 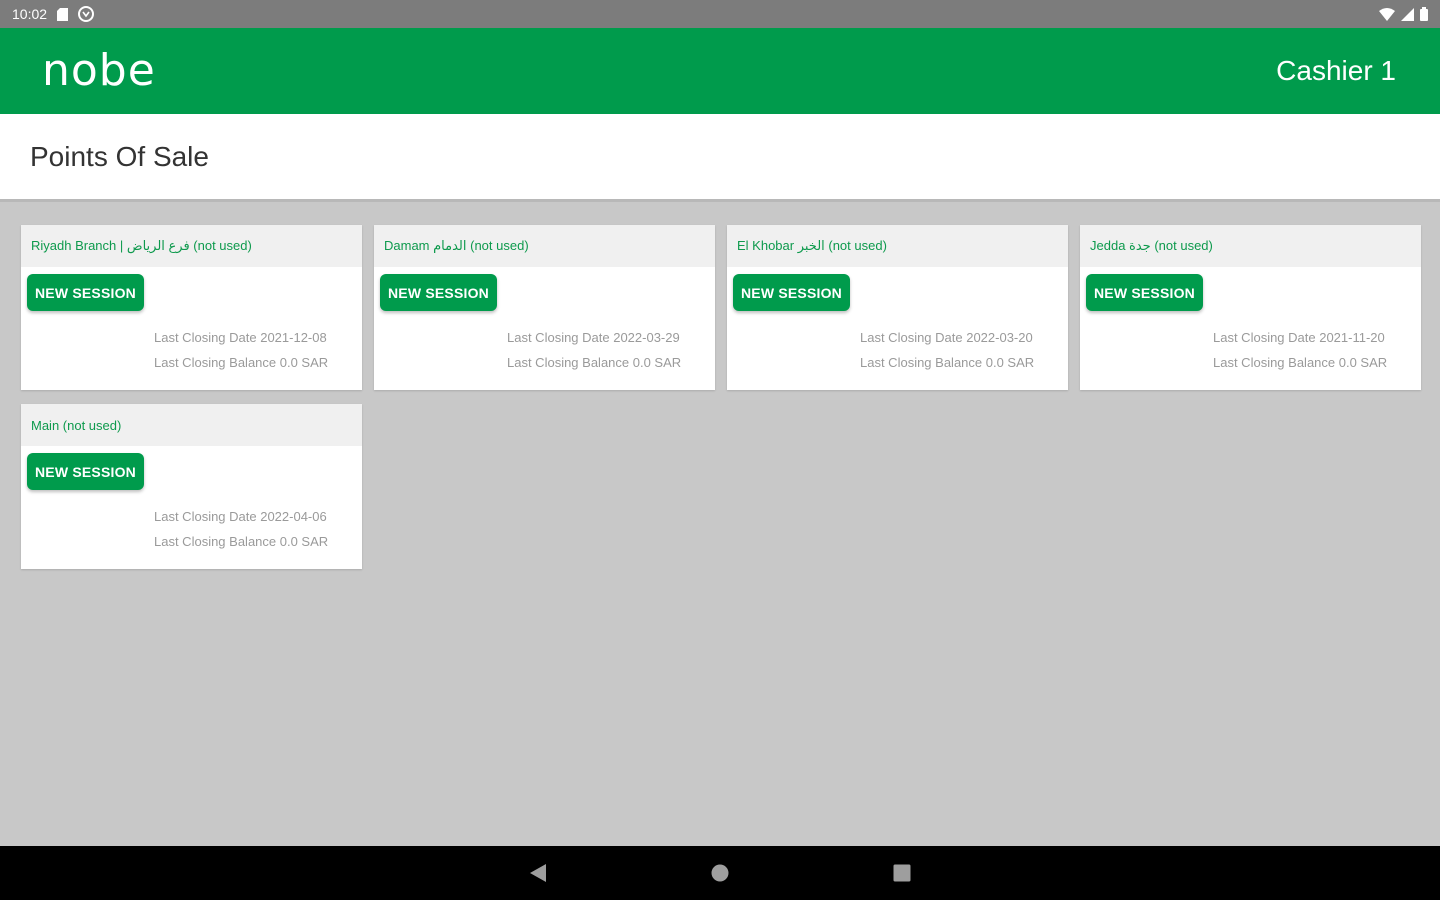 What do you see at coordinates (1387, 14) in the screenshot?
I see `wifi-icon` at bounding box center [1387, 14].